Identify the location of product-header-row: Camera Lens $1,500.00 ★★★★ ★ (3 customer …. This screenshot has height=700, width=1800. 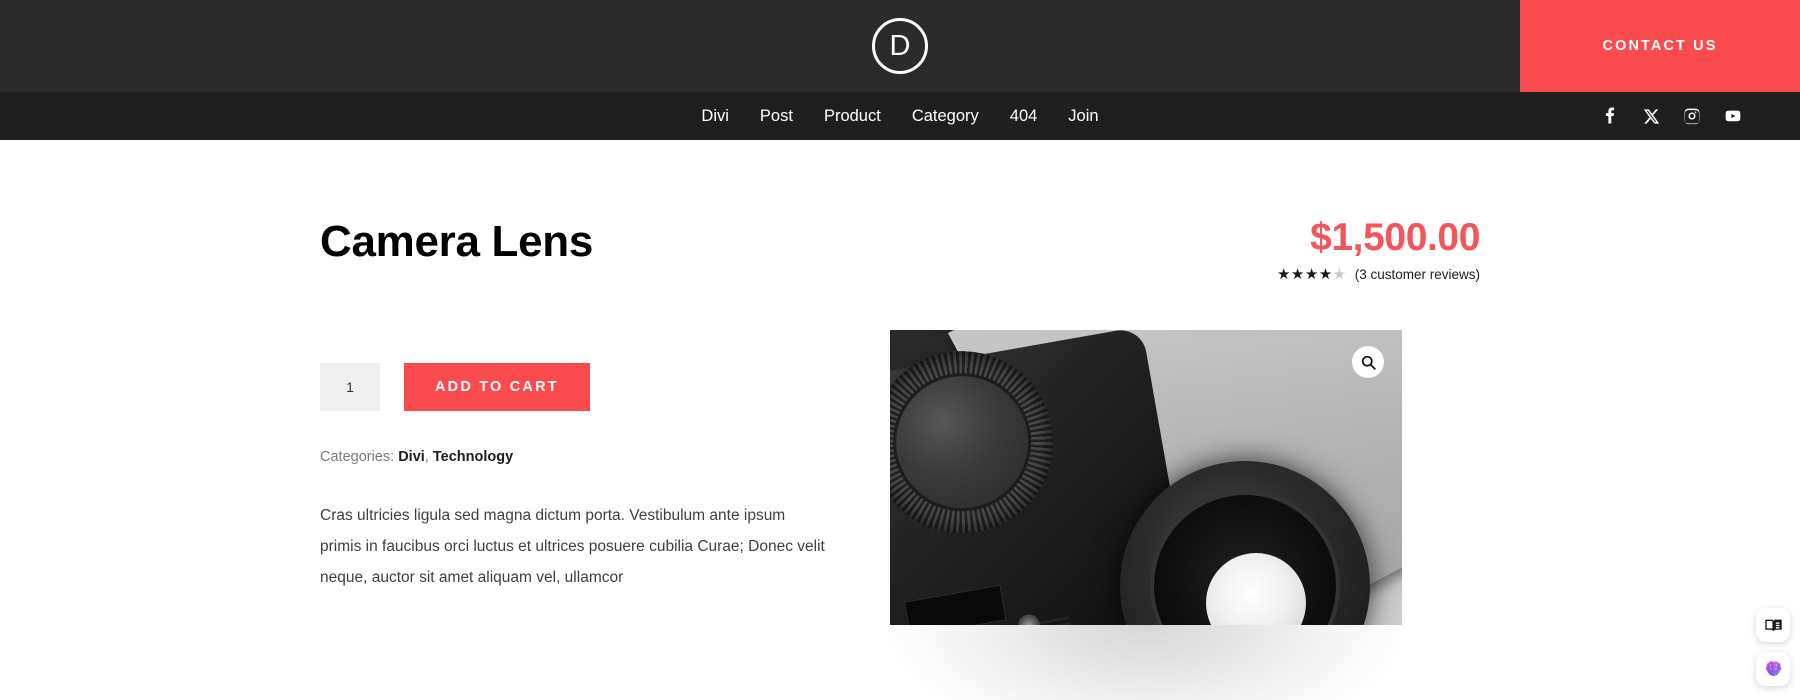
(900, 271).